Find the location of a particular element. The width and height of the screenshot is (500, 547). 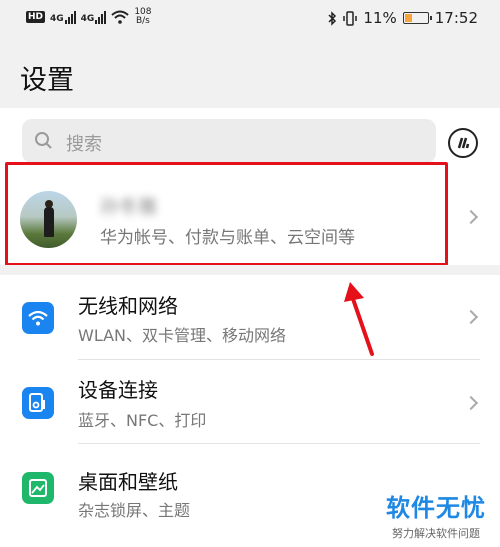

search-icon is located at coordinates (43, 140).